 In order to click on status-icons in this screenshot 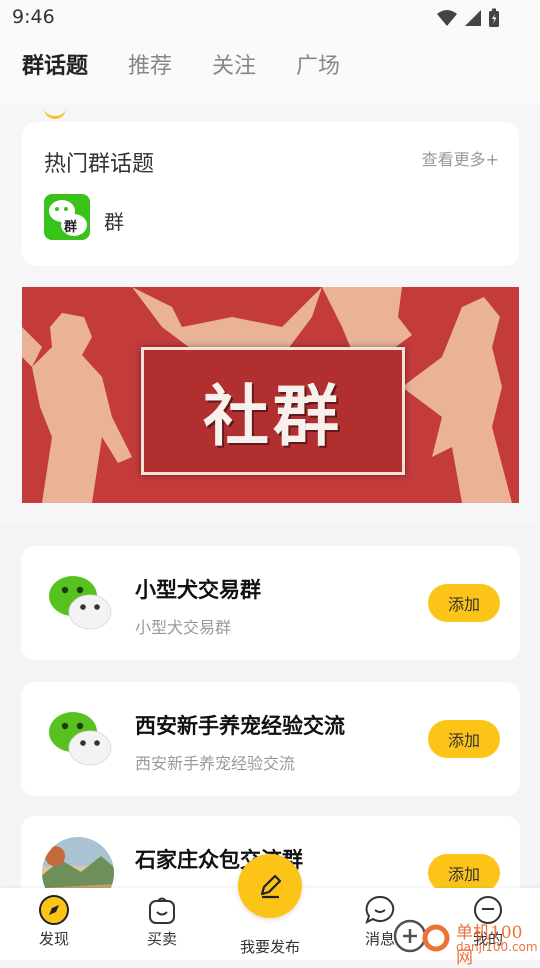, I will do `click(468, 18)`.